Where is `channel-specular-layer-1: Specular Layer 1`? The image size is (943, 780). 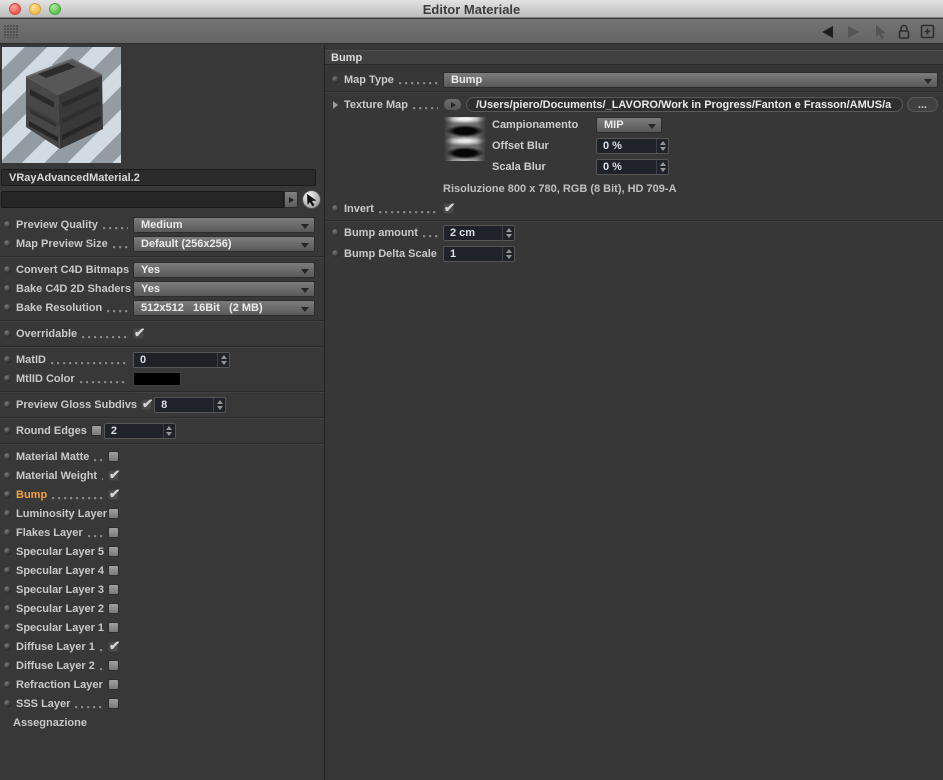 channel-specular-layer-1: Specular Layer 1 is located at coordinates (162, 627).